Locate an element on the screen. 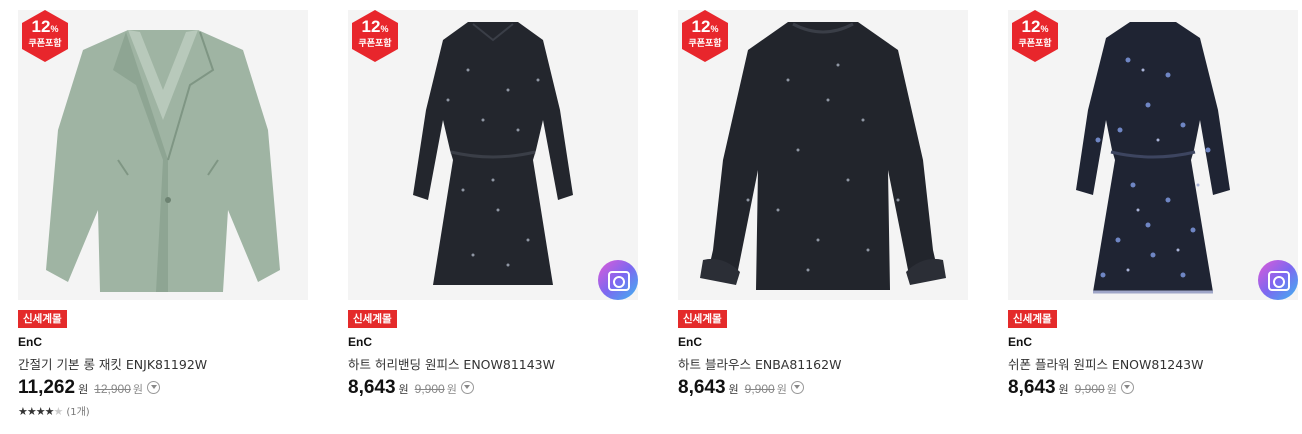 The image size is (1302, 434). price-row: 11,262 원 12,900 원 is located at coordinates (89, 389).